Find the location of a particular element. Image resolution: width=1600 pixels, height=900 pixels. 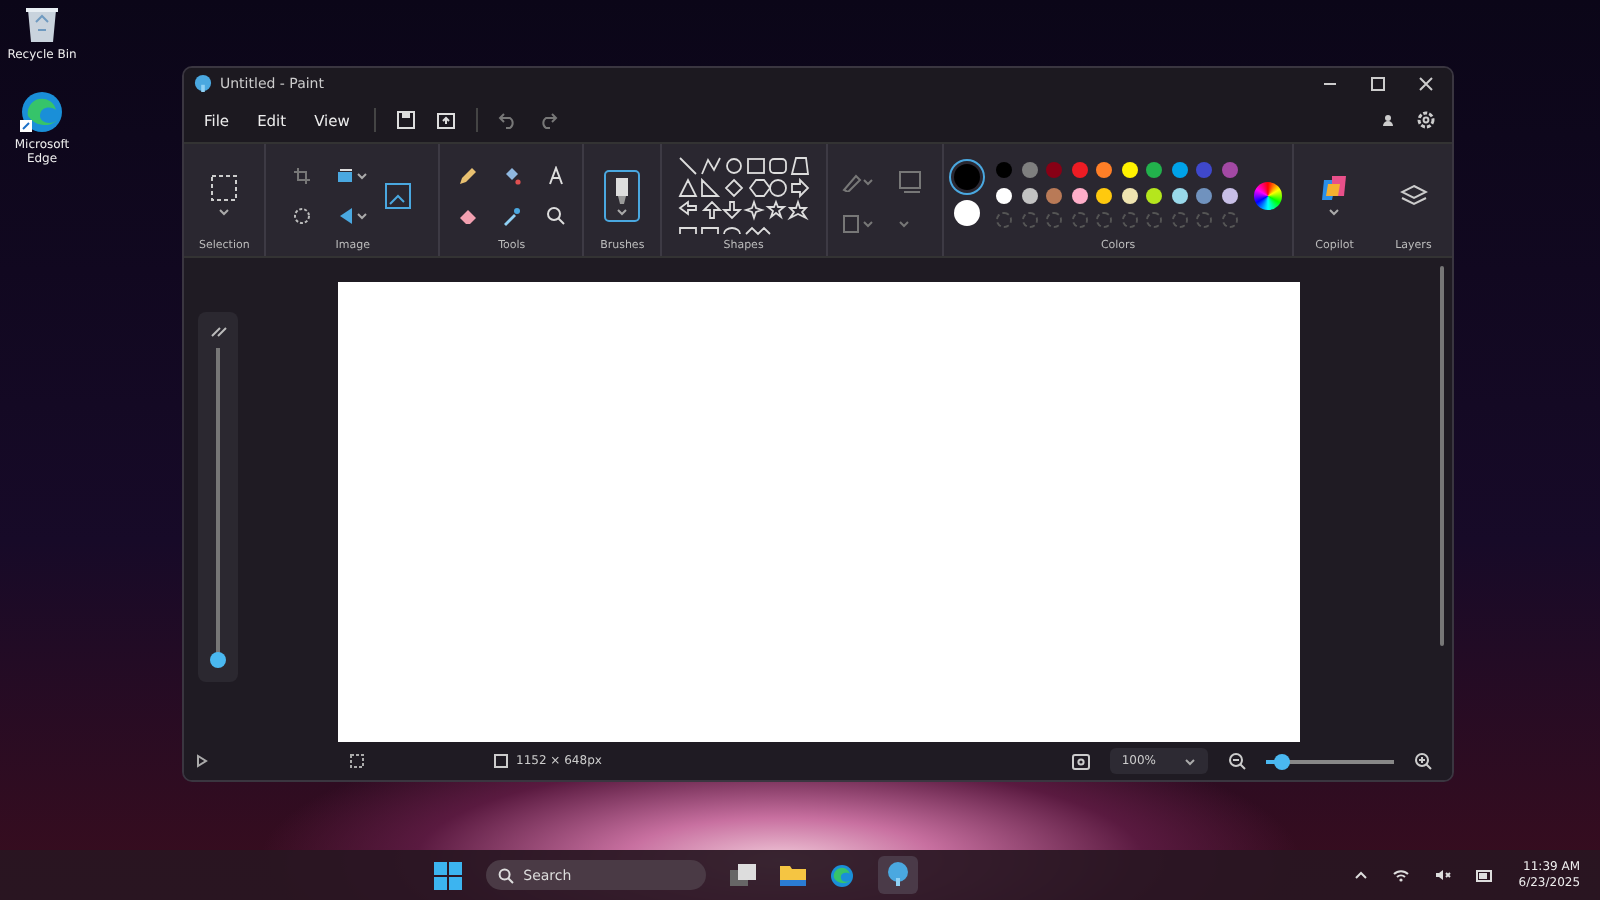

task-view-icon is located at coordinates (742, 875).